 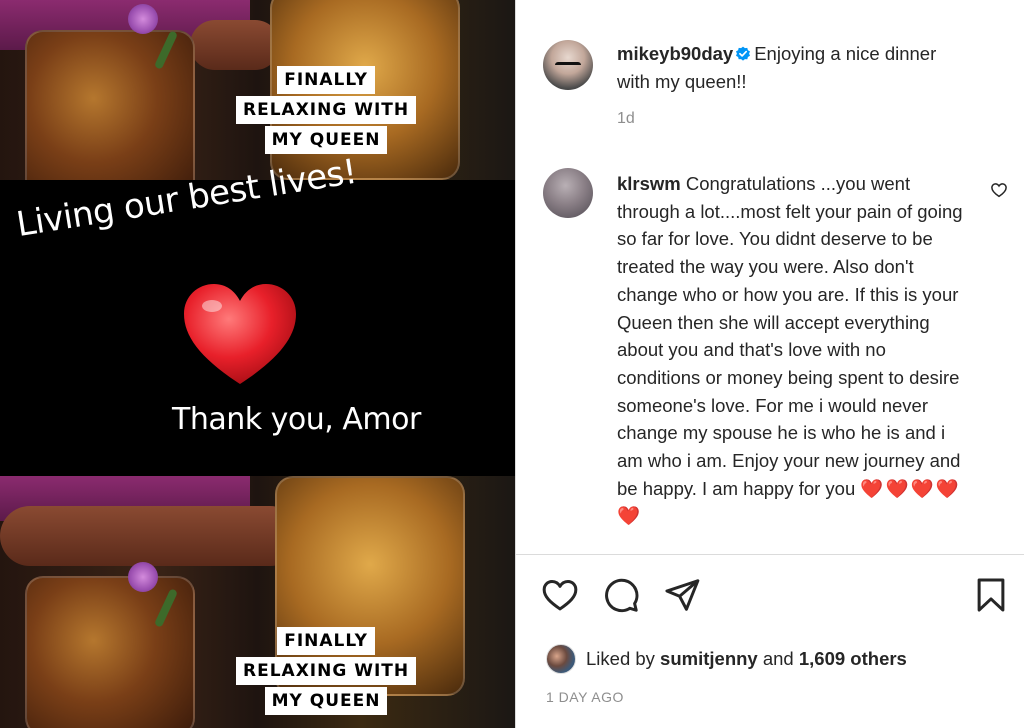 I want to click on divider, so click(x=770, y=554).